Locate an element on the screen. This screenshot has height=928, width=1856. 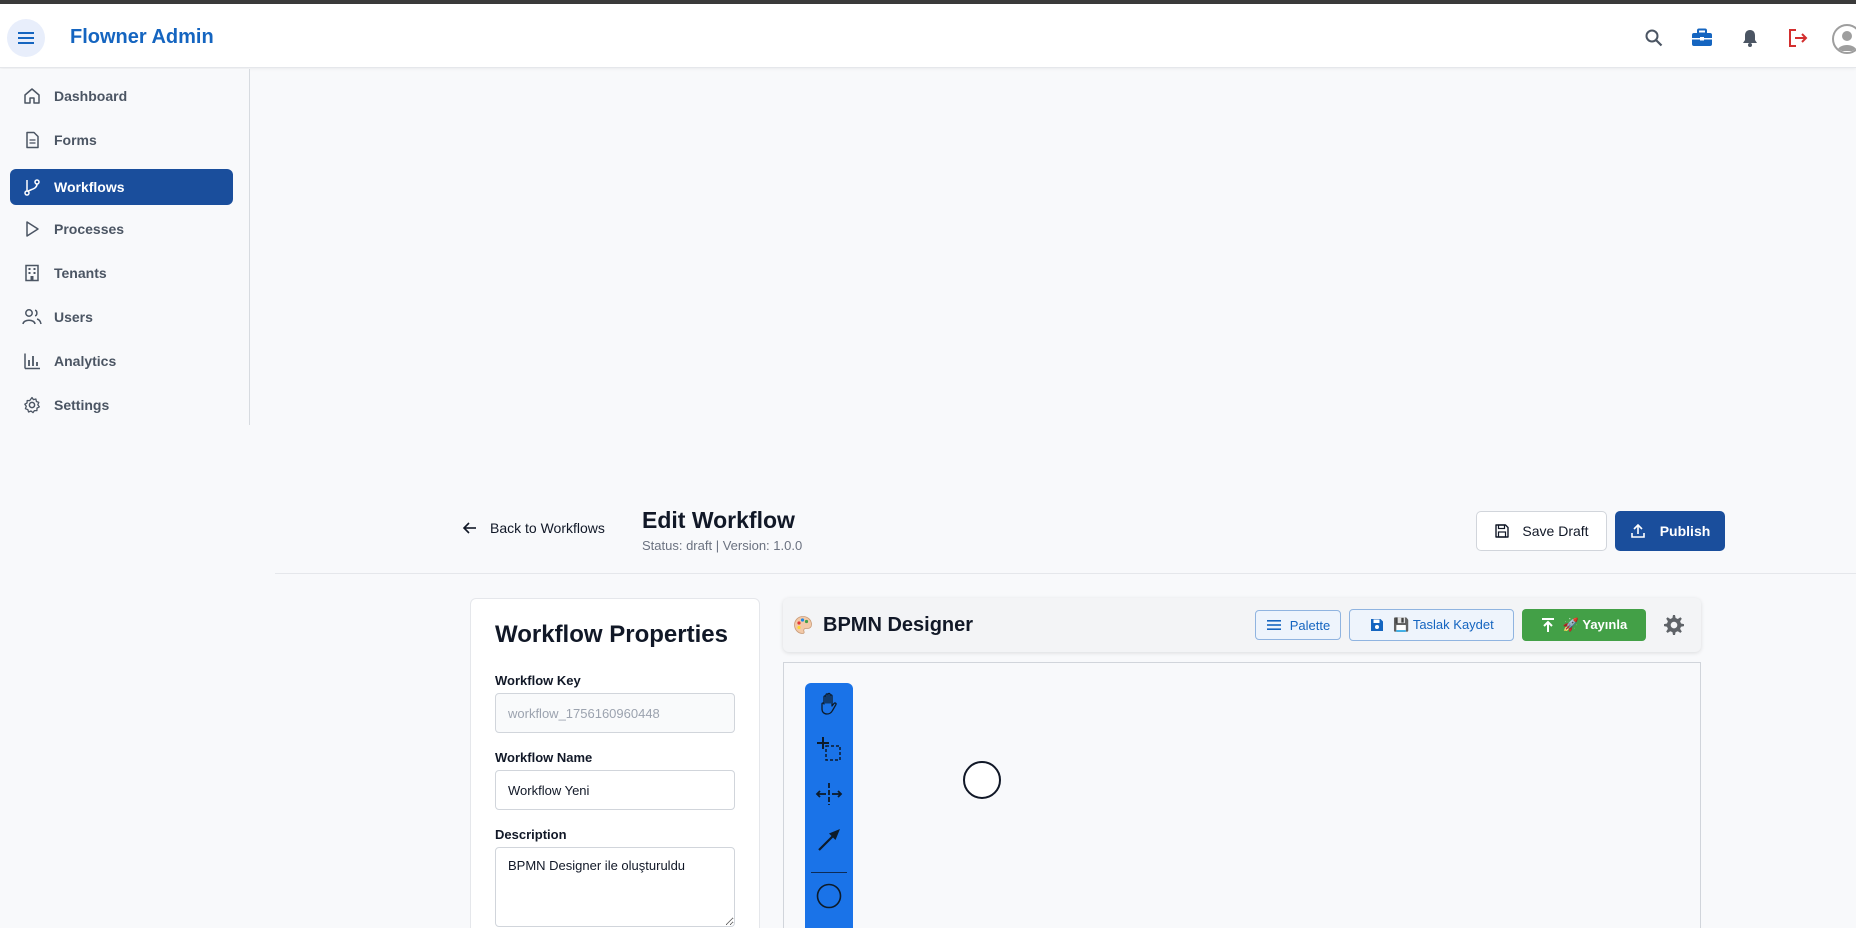
start-event-tool-icon is located at coordinates (829, 896).